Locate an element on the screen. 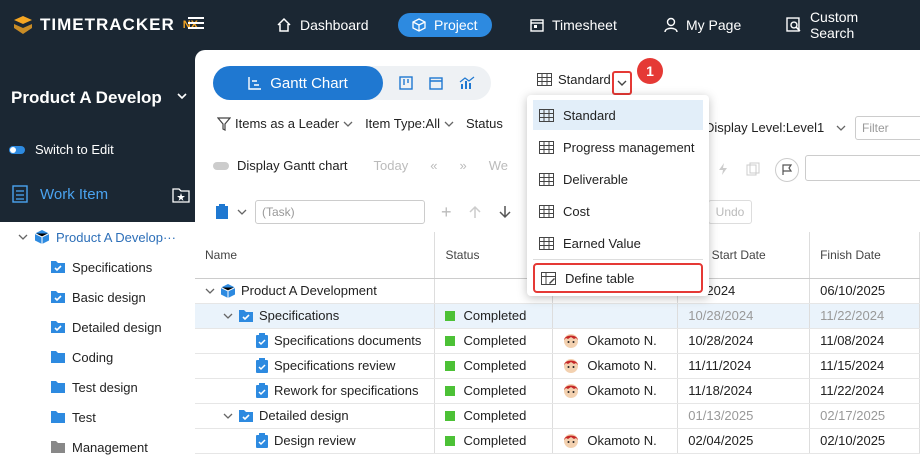 The image size is (920, 458). nav-dashboard: Dashboard is located at coordinates (322, 25).